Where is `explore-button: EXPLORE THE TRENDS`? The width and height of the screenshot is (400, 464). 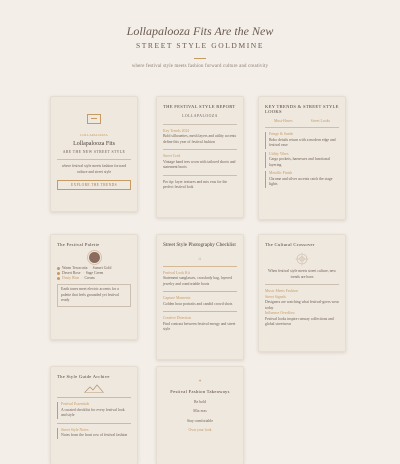 explore-button: EXPLORE THE TRENDS is located at coordinates (94, 185).